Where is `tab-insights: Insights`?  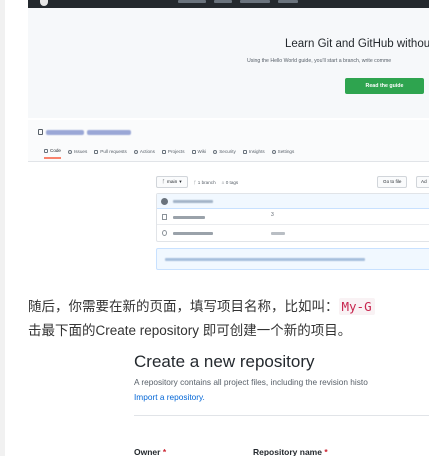
tab-insights: Insights is located at coordinates (253, 153).